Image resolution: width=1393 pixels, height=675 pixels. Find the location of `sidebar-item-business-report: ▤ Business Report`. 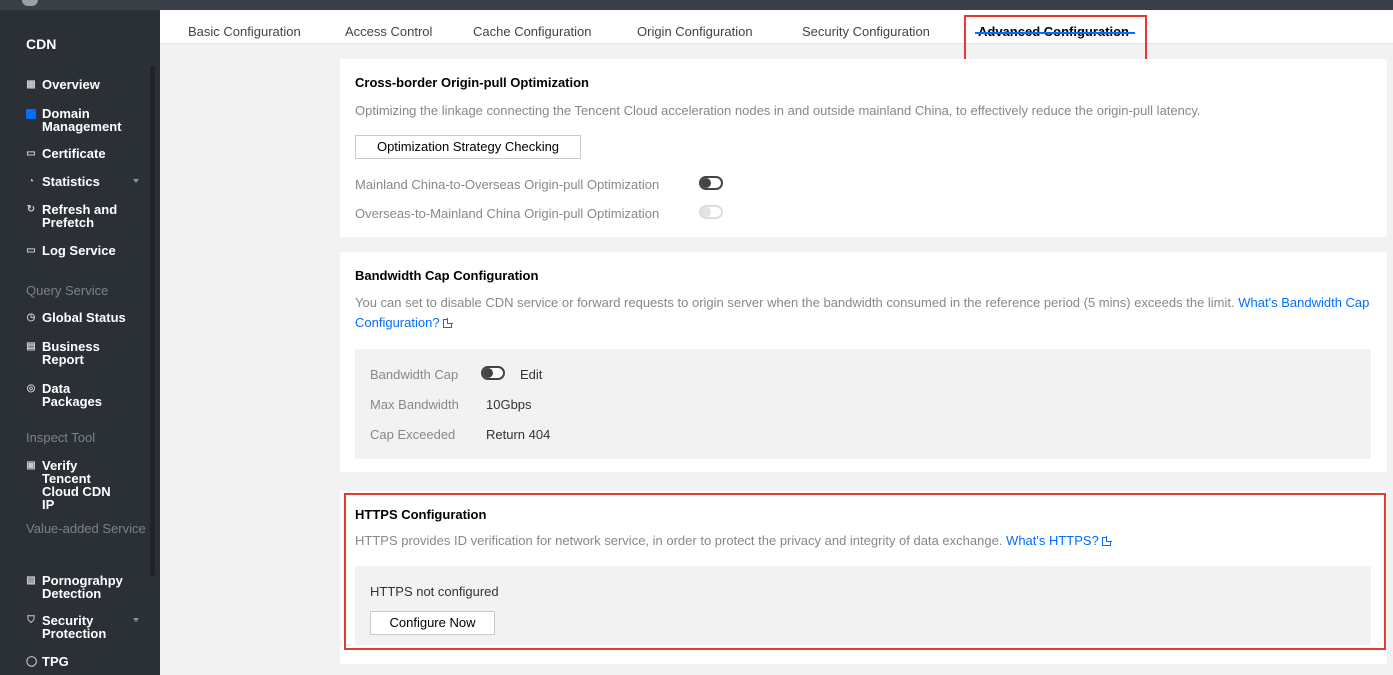

sidebar-item-business-report: ▤ Business Report is located at coordinates (69, 353).